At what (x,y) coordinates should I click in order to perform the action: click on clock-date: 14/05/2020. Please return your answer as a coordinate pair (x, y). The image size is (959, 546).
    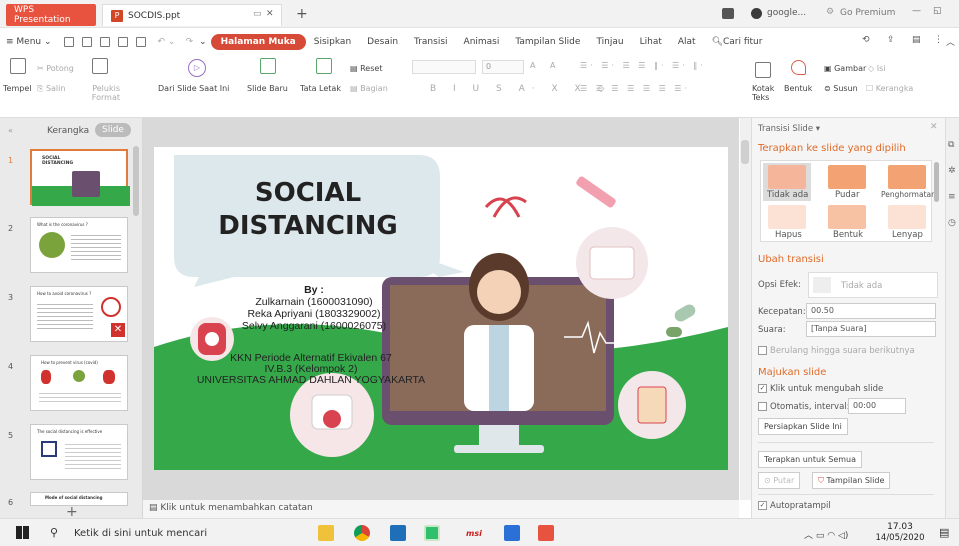
    Looking at the image, I should click on (900, 538).